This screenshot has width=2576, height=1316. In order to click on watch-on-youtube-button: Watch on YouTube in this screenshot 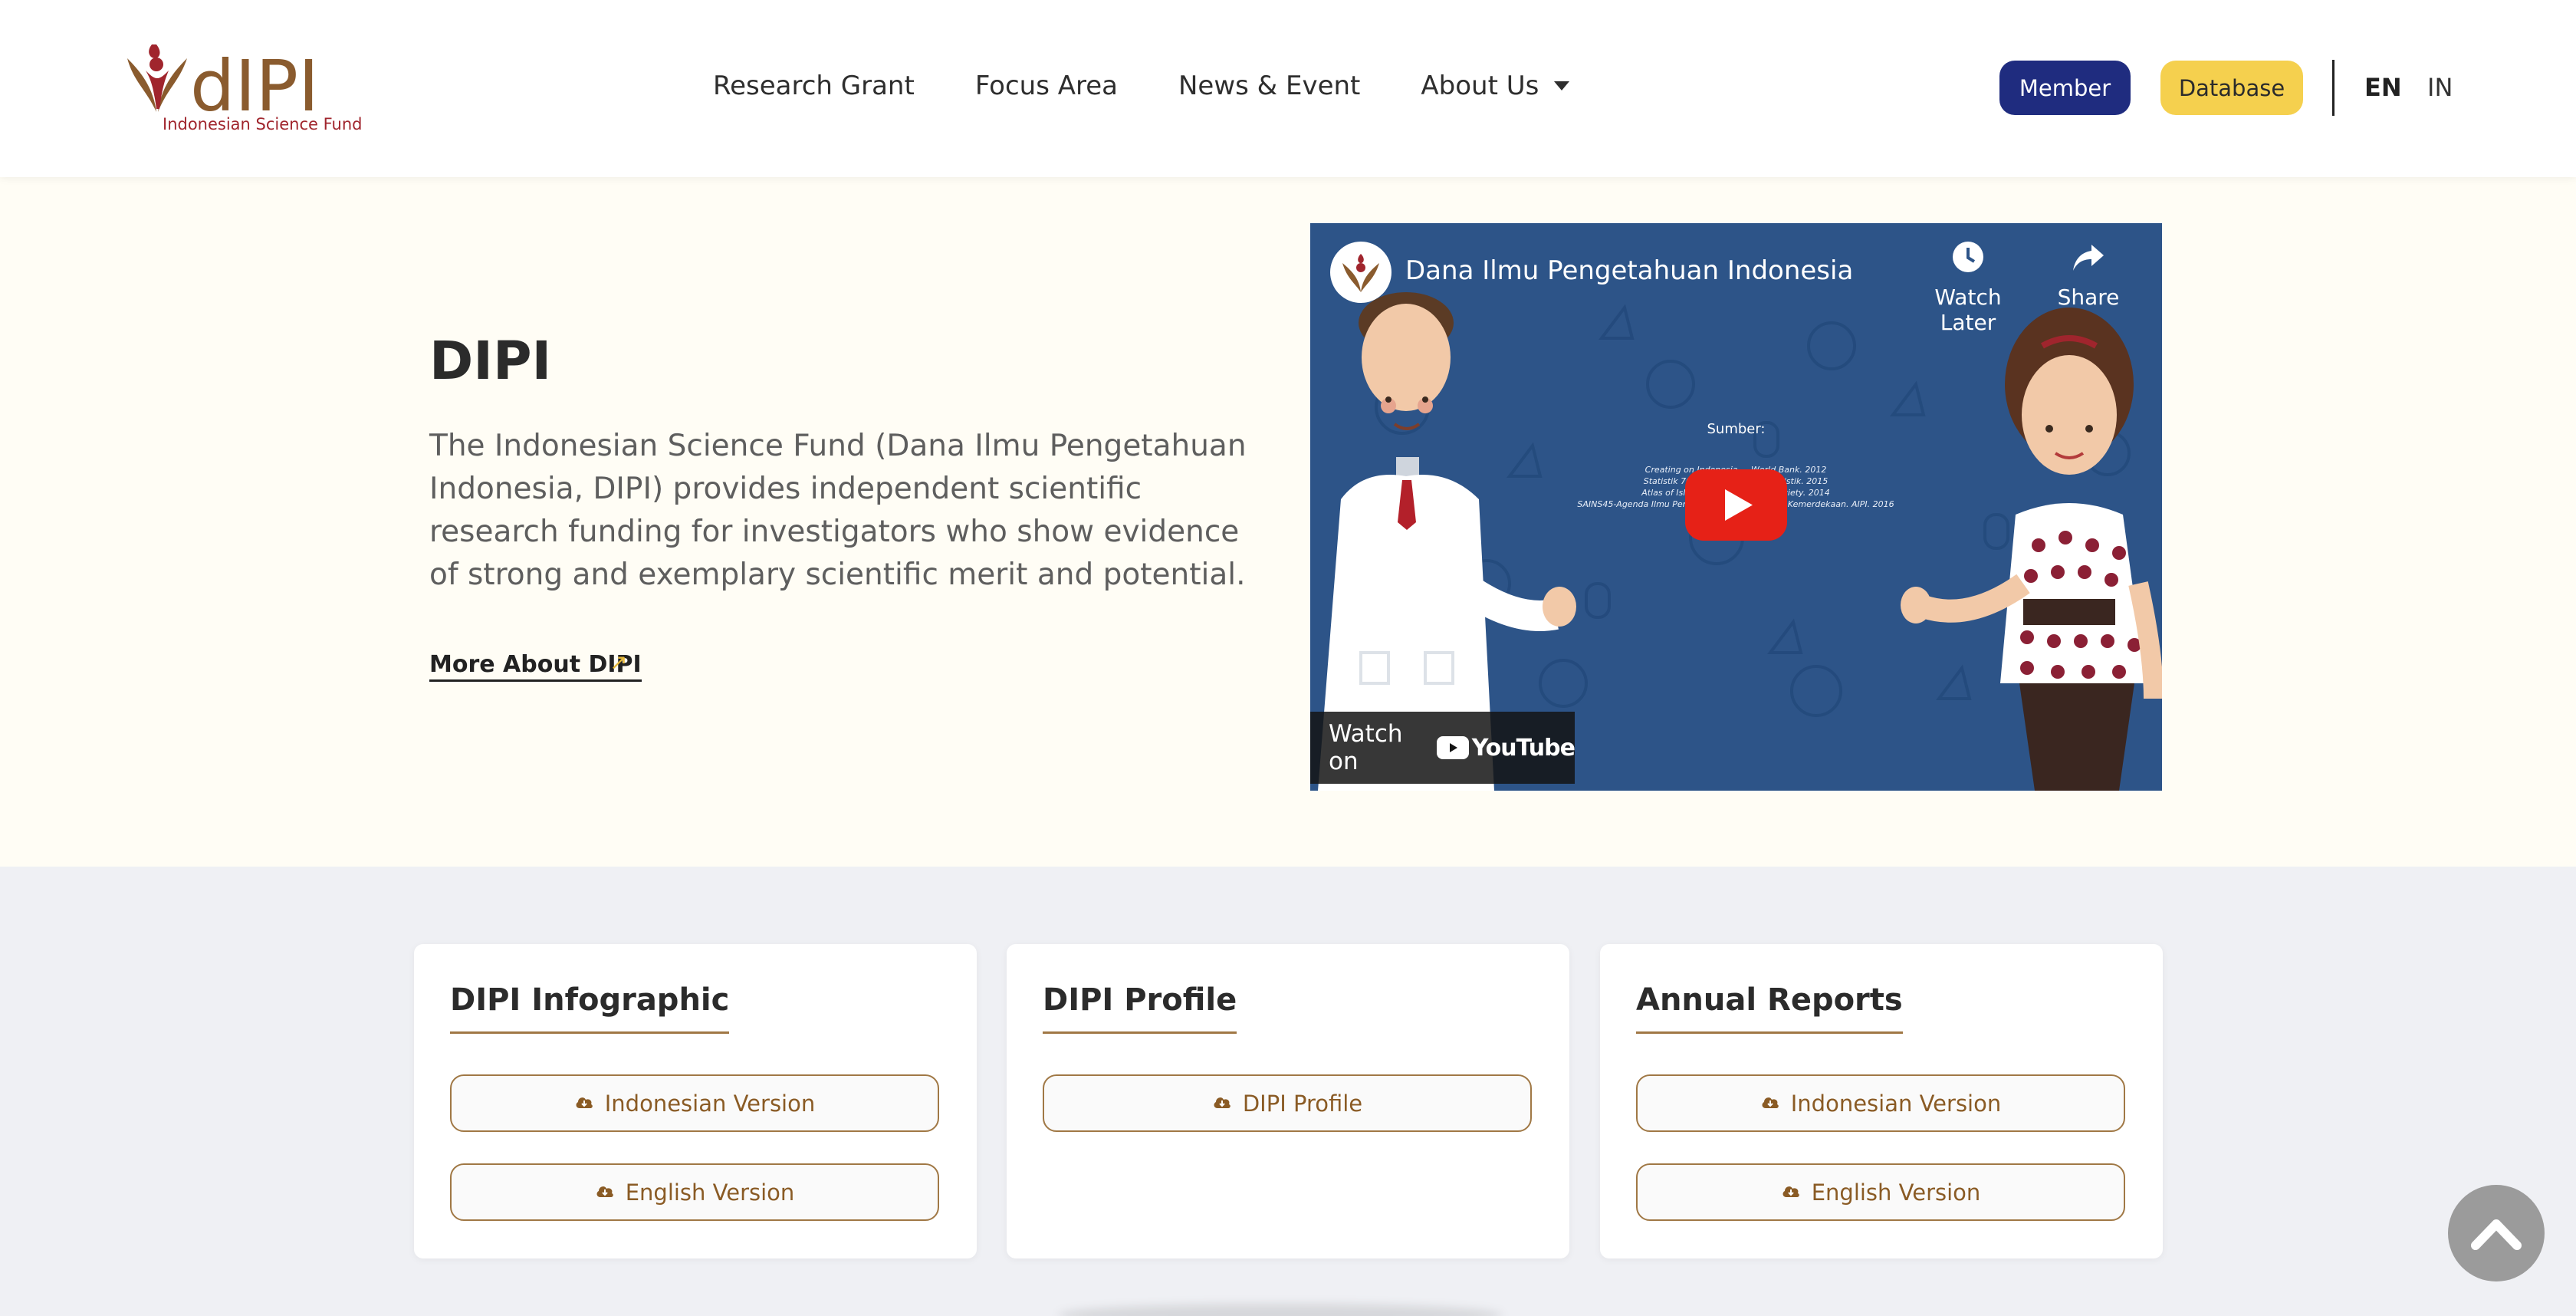, I will do `click(1443, 748)`.